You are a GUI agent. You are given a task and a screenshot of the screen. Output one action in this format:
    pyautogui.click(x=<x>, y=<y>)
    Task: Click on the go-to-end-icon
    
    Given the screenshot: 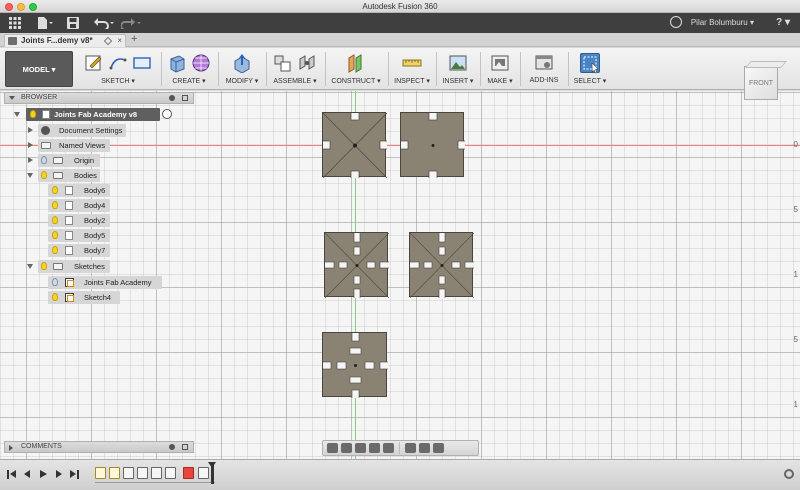 What is the action you would take?
    pyautogui.click(x=73, y=474)
    